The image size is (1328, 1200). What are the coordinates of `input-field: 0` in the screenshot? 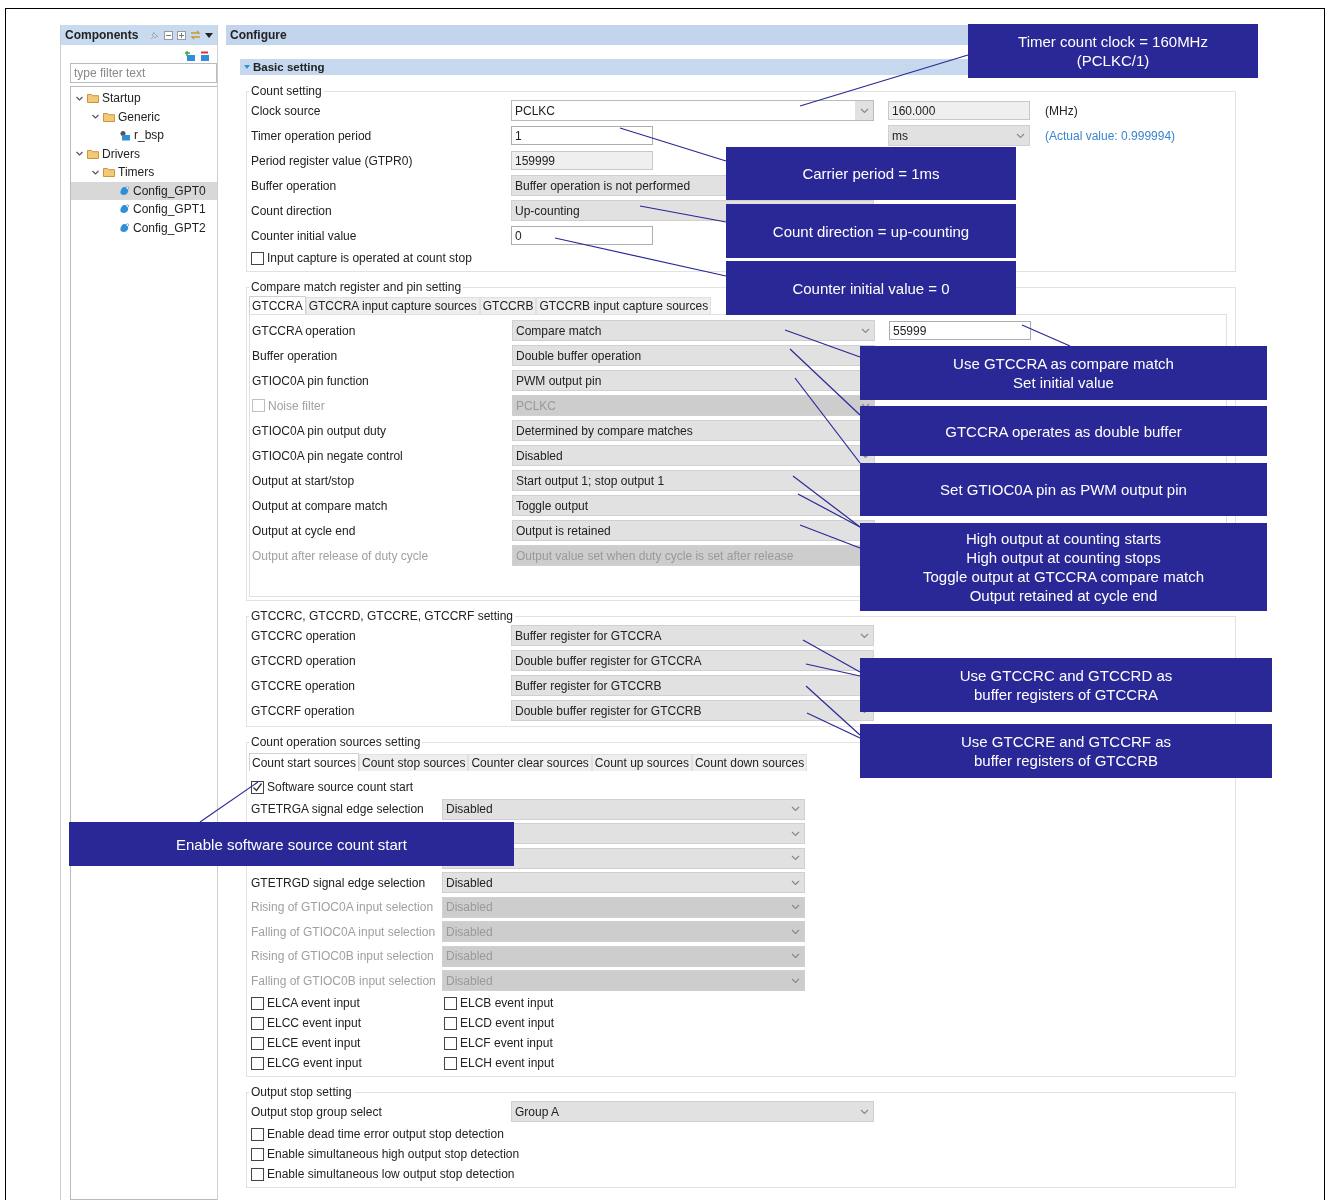 It's located at (582, 235).